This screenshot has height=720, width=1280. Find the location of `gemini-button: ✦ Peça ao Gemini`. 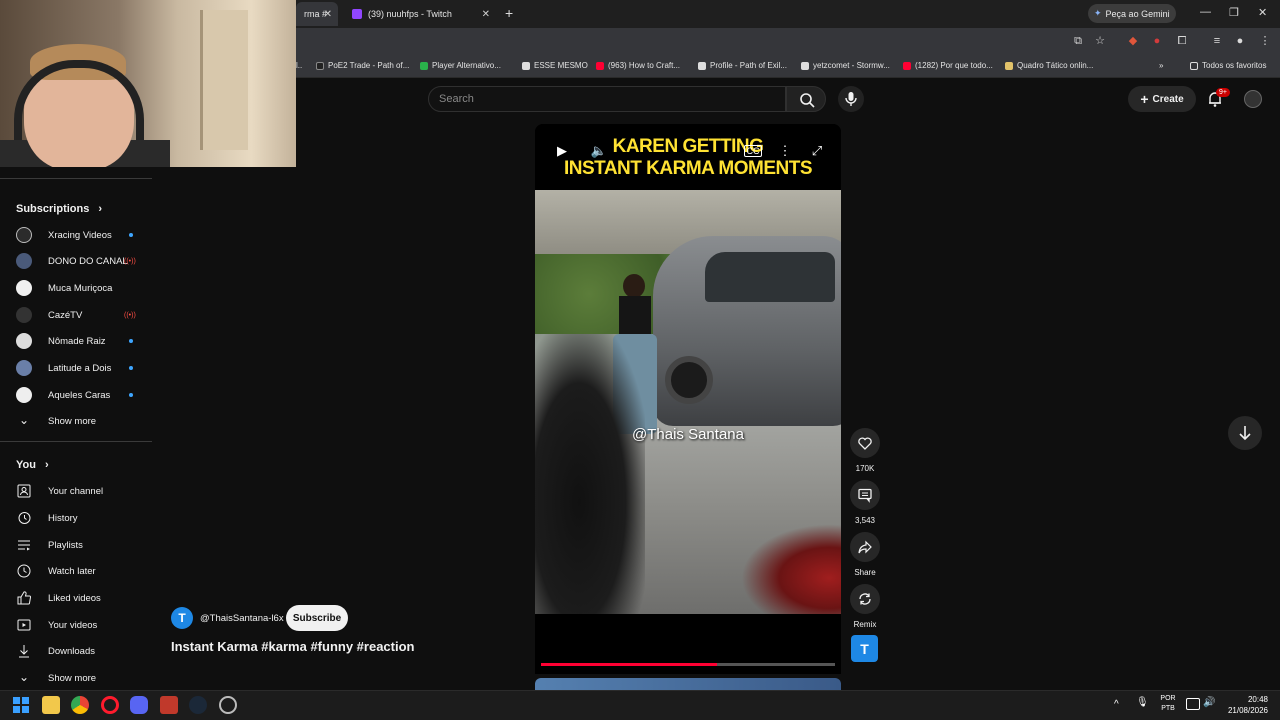

gemini-button: ✦ Peça ao Gemini is located at coordinates (1132, 13).